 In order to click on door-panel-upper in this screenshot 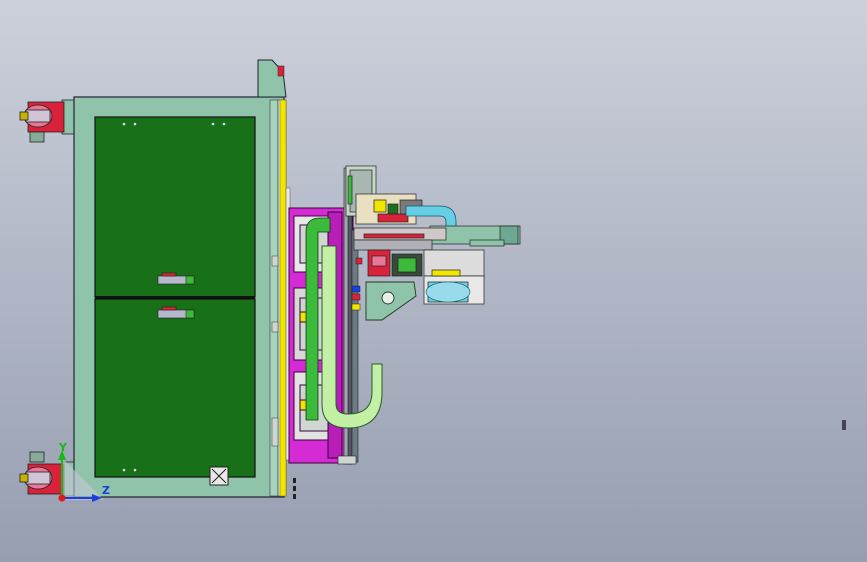, I will do `click(175, 207)`.